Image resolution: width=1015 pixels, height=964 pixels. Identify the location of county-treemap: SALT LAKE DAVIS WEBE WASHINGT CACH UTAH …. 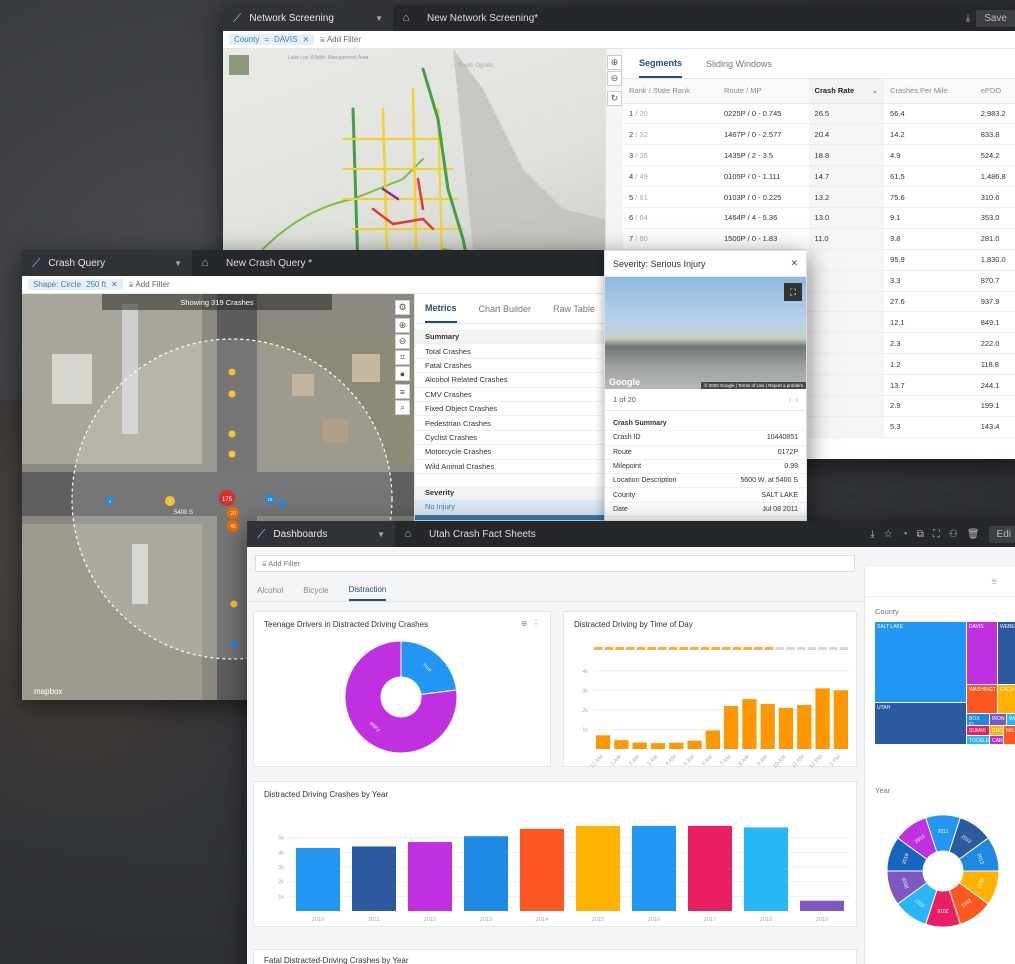
(945, 683).